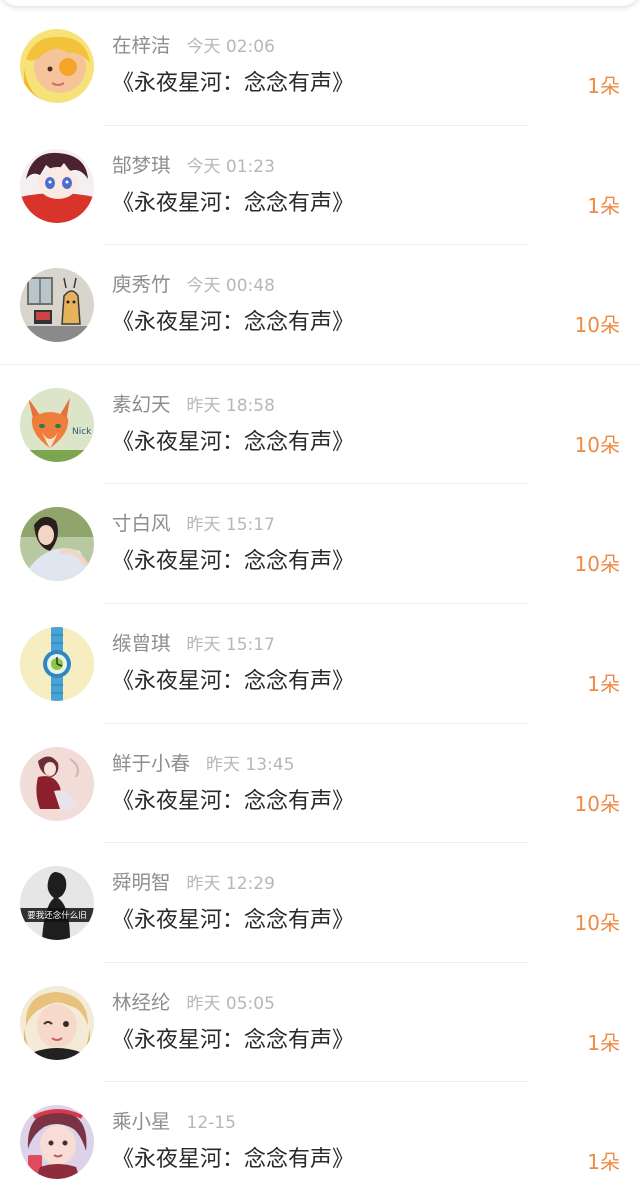 The height and width of the screenshot is (1194, 640). I want to click on avatar-image-silhouette: 要我还念什么旧, so click(57, 903).